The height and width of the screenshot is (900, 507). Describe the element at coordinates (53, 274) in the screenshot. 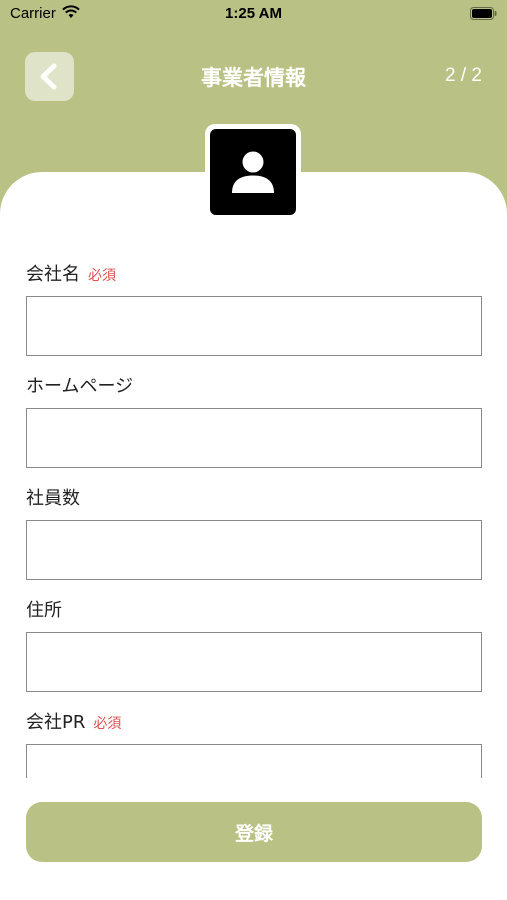

I see `company-name-label-text: 会社名` at that location.